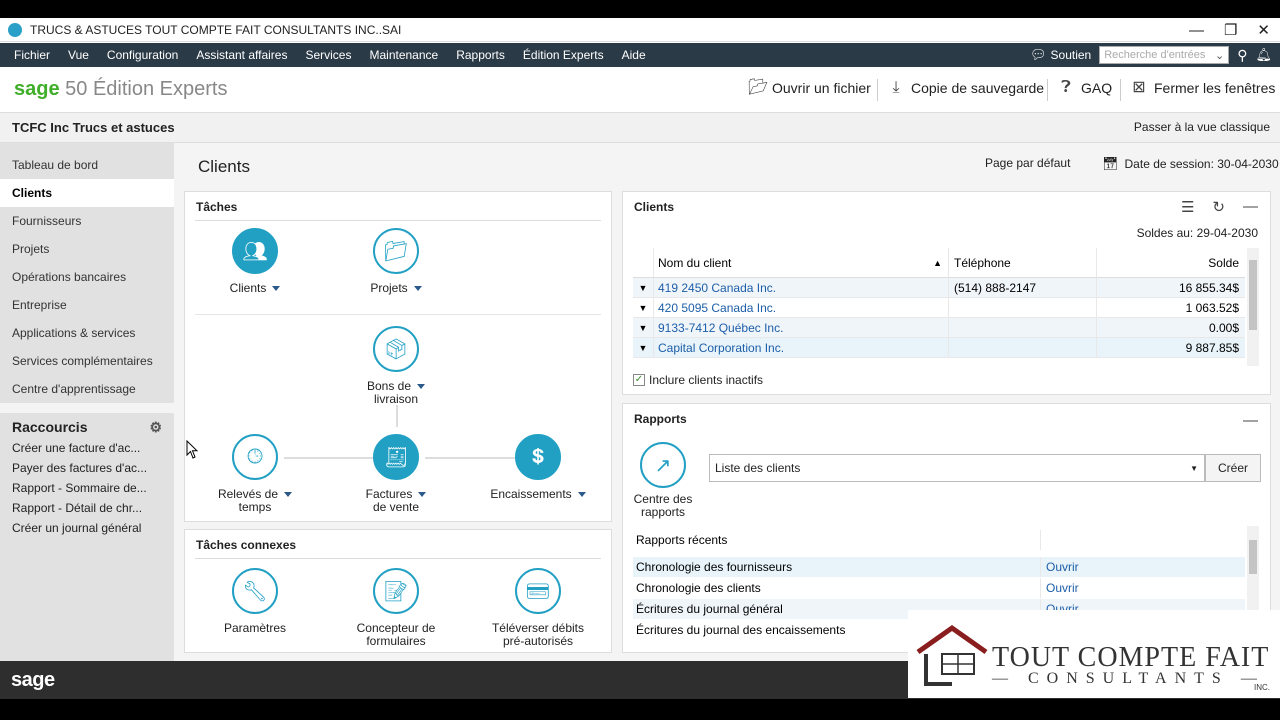 Image resolution: width=1280 pixels, height=720 pixels. I want to click on shortcuts-title: Raccourcis, so click(50, 427).